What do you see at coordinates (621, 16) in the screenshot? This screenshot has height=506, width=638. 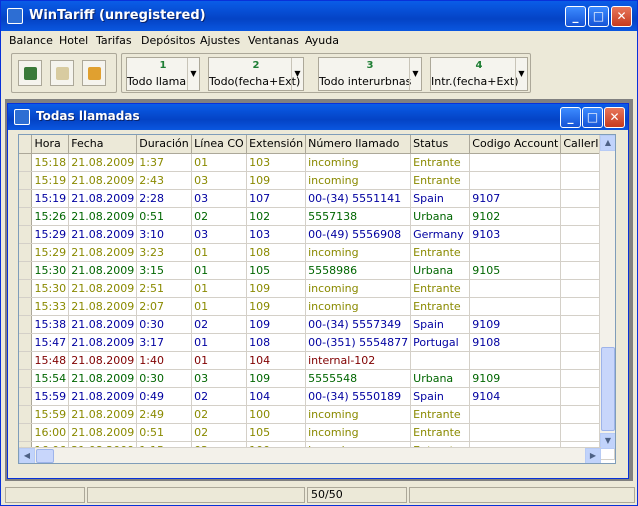 I see `close-button: ✕` at bounding box center [621, 16].